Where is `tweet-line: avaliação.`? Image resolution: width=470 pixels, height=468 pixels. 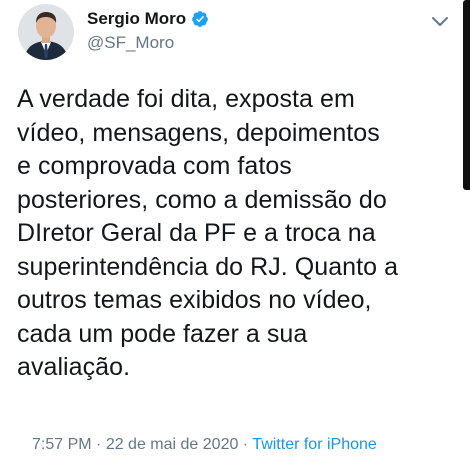 tweet-line: avaliação. is located at coordinates (74, 367).